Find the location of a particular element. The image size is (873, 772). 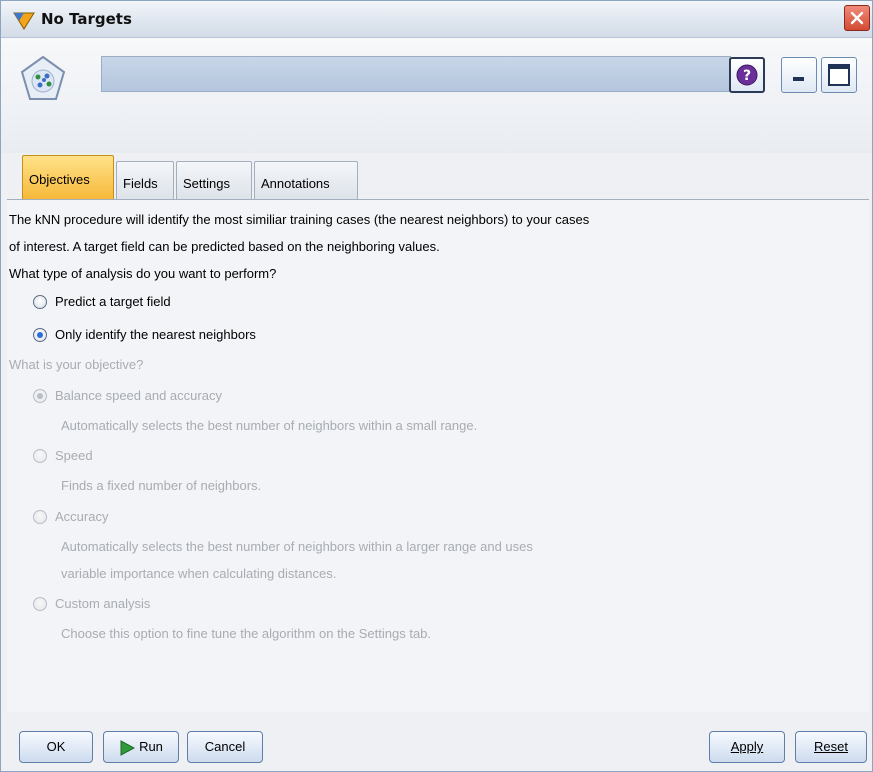

run-button: Run is located at coordinates (141, 747).